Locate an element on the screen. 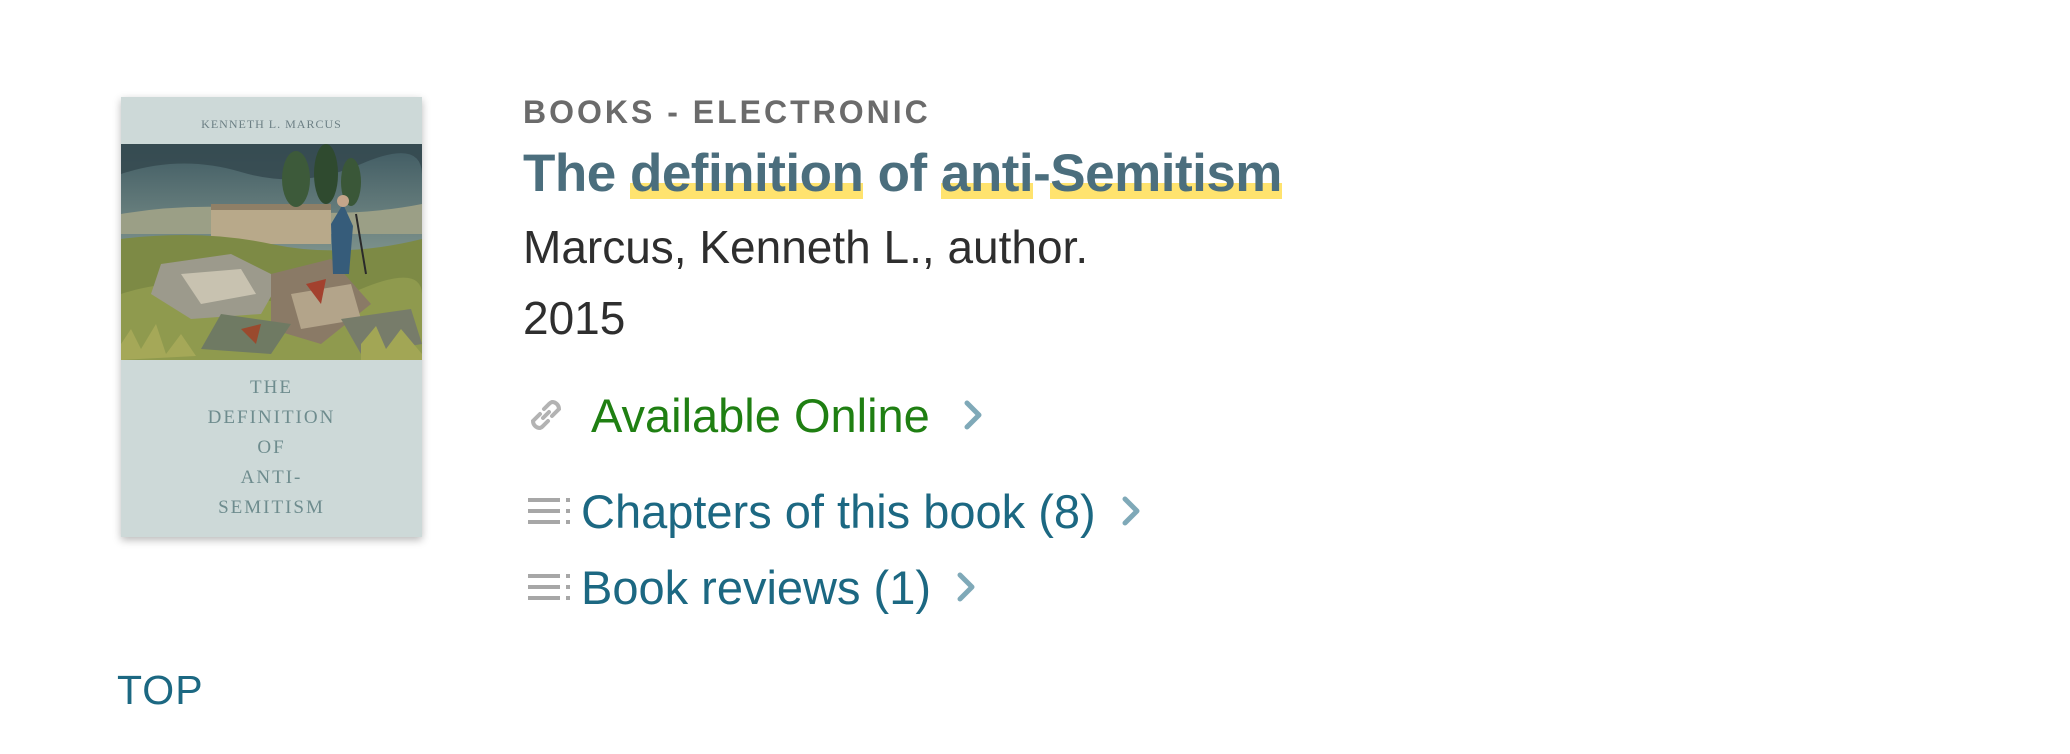  chapters-label: Chapters of this book (8) is located at coordinates (838, 511).